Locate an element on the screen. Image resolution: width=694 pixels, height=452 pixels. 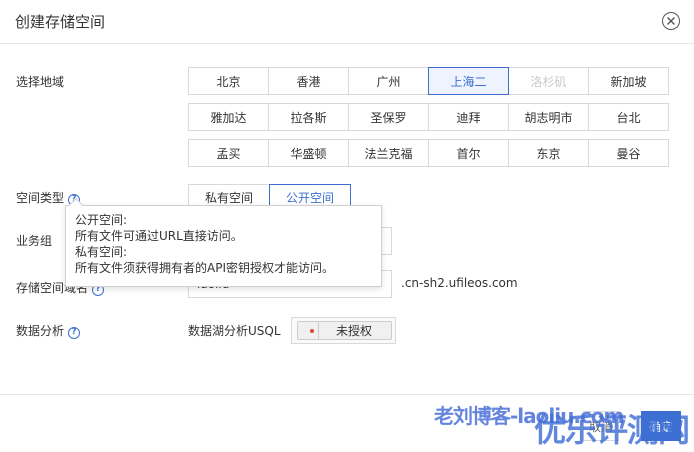
tooltip-line: 私有空间: is located at coordinates (101, 252).